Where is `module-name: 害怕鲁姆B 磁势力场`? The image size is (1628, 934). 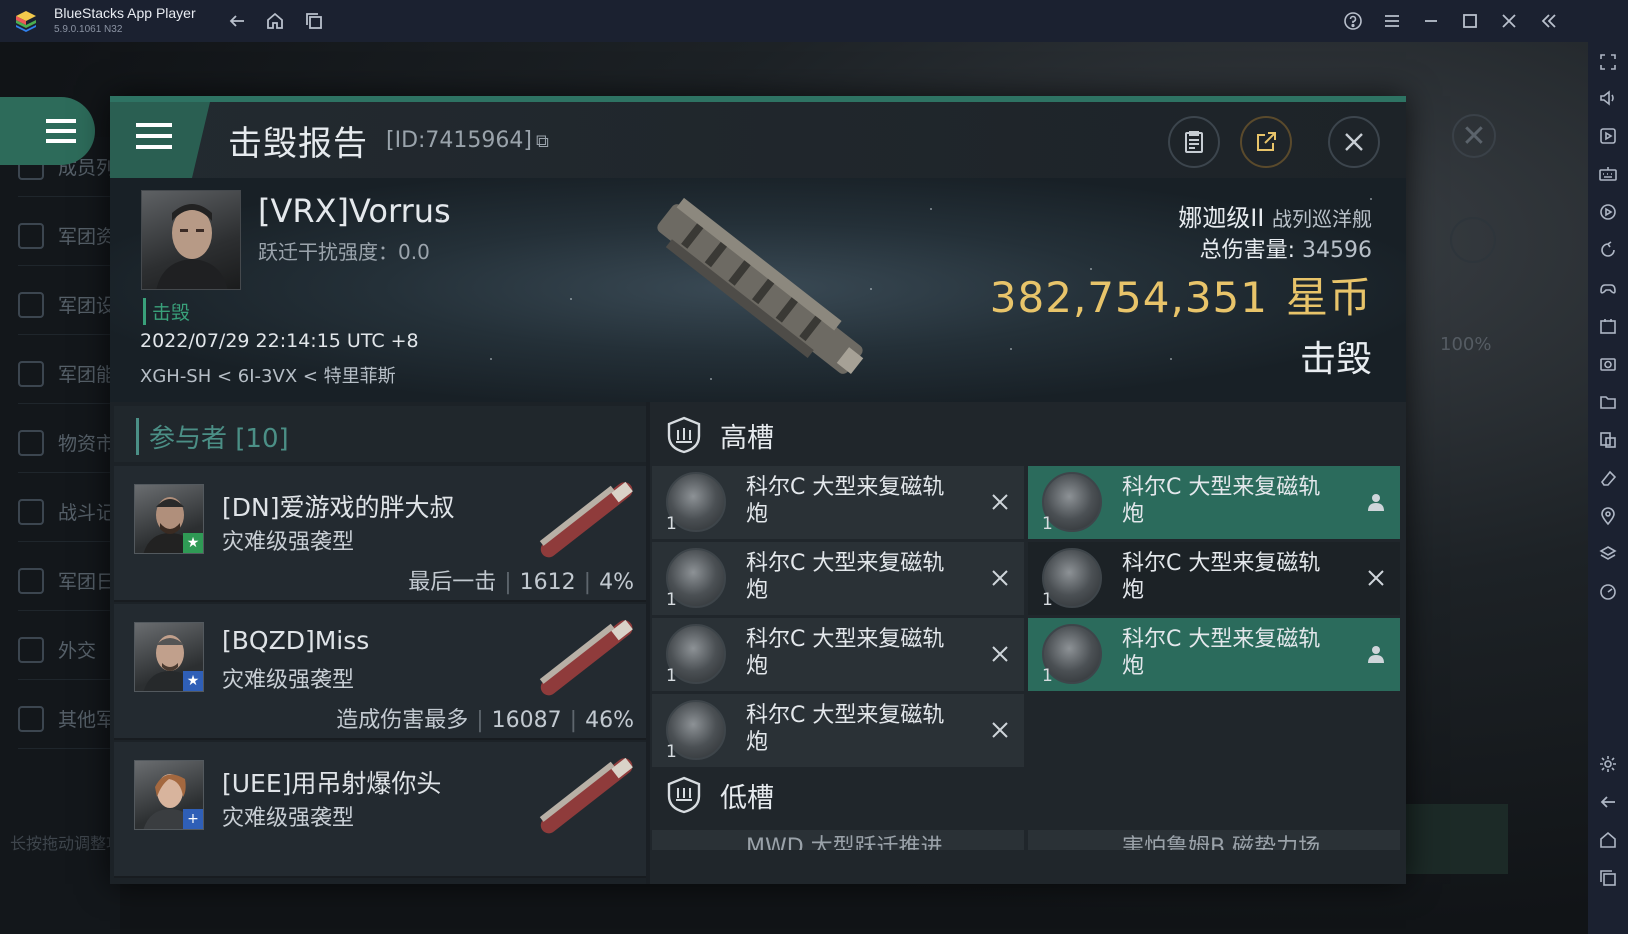 module-name: 害怕鲁姆B 磁势力场 is located at coordinates (1221, 842).